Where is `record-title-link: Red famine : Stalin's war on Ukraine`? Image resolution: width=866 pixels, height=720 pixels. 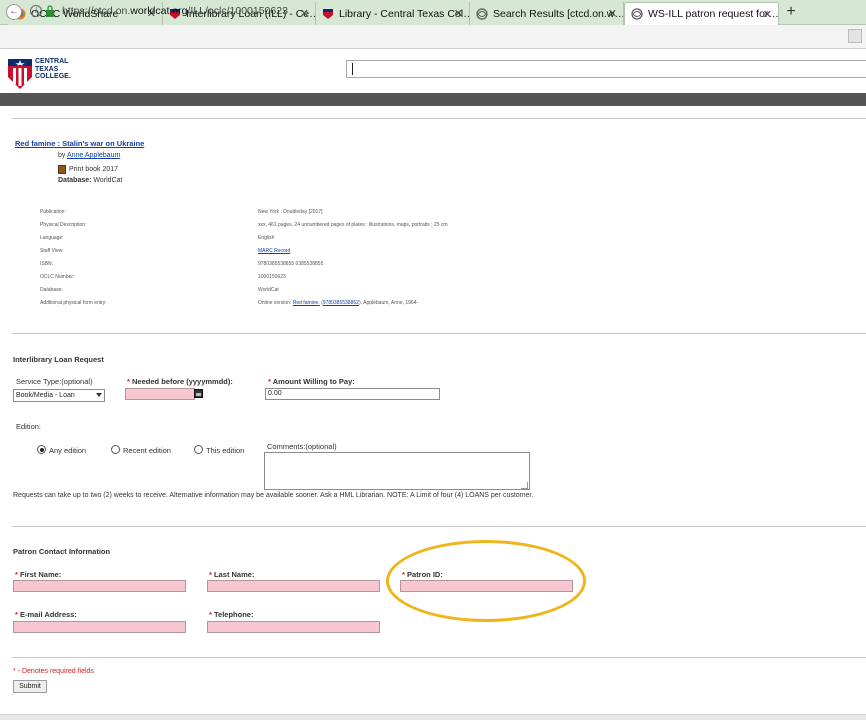 record-title-link: Red famine : Stalin's war on Ukraine is located at coordinates (79, 143).